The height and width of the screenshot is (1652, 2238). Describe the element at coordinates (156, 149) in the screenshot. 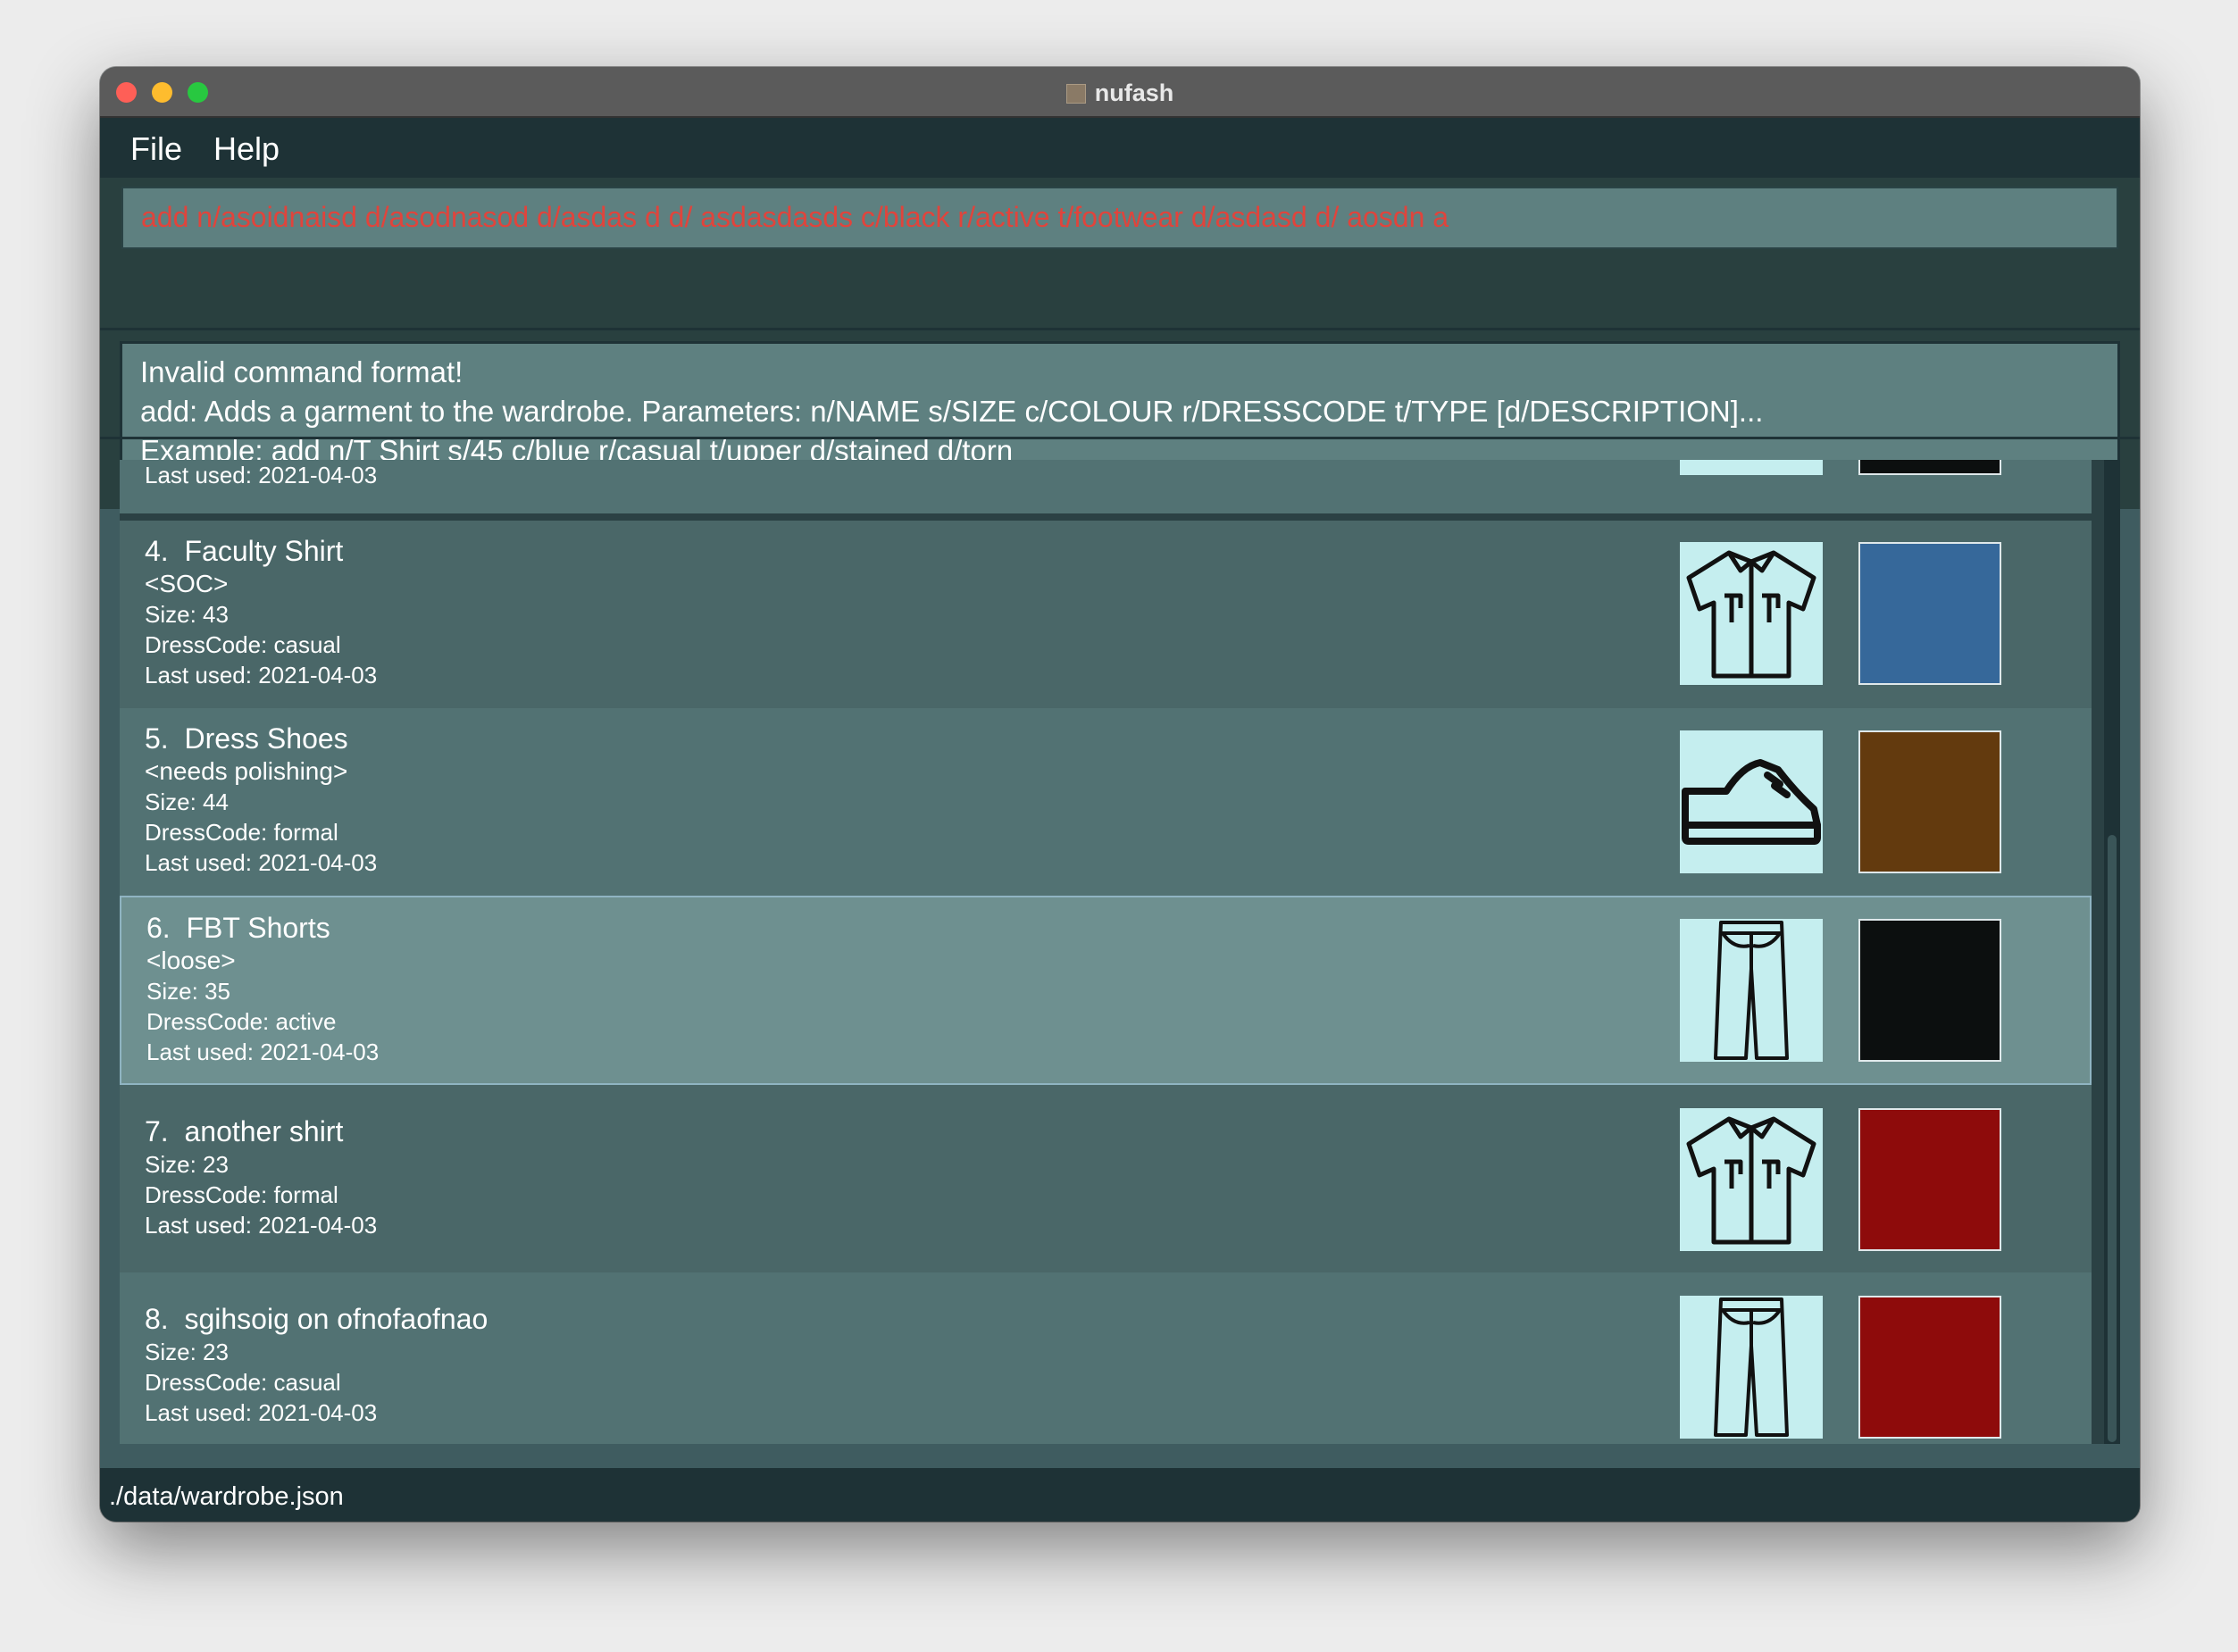

I see `menu-file: File` at that location.